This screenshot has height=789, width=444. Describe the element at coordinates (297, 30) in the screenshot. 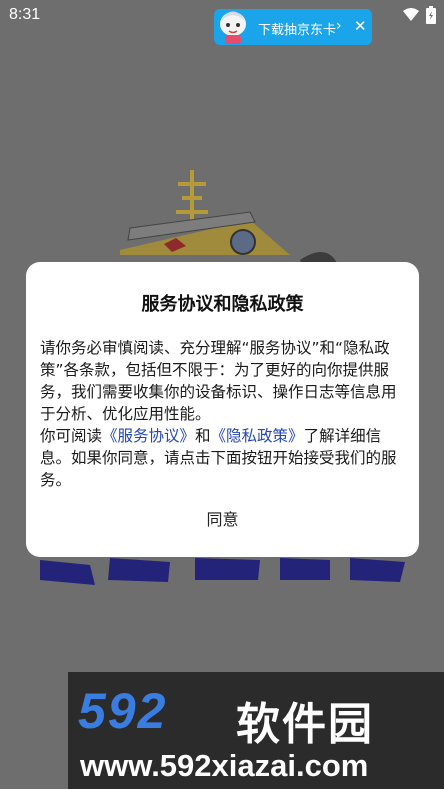

I see `promo-text: 下载抽京东卡` at that location.